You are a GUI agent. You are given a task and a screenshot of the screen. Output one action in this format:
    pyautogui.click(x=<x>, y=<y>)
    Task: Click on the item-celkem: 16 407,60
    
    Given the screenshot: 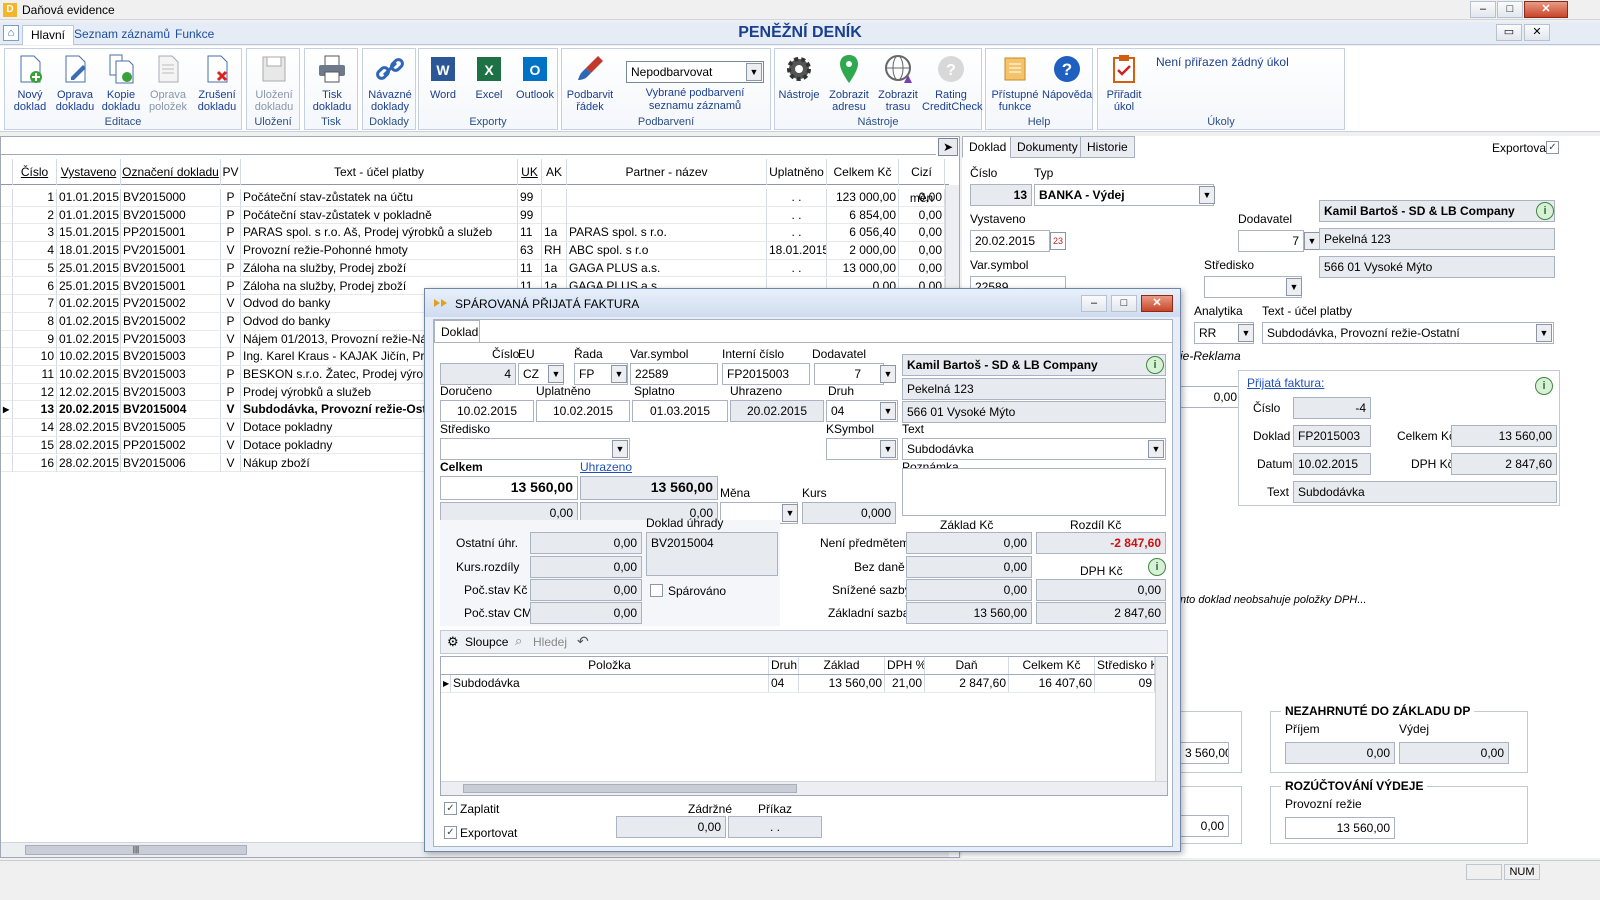 What is the action you would take?
    pyautogui.click(x=1052, y=683)
    